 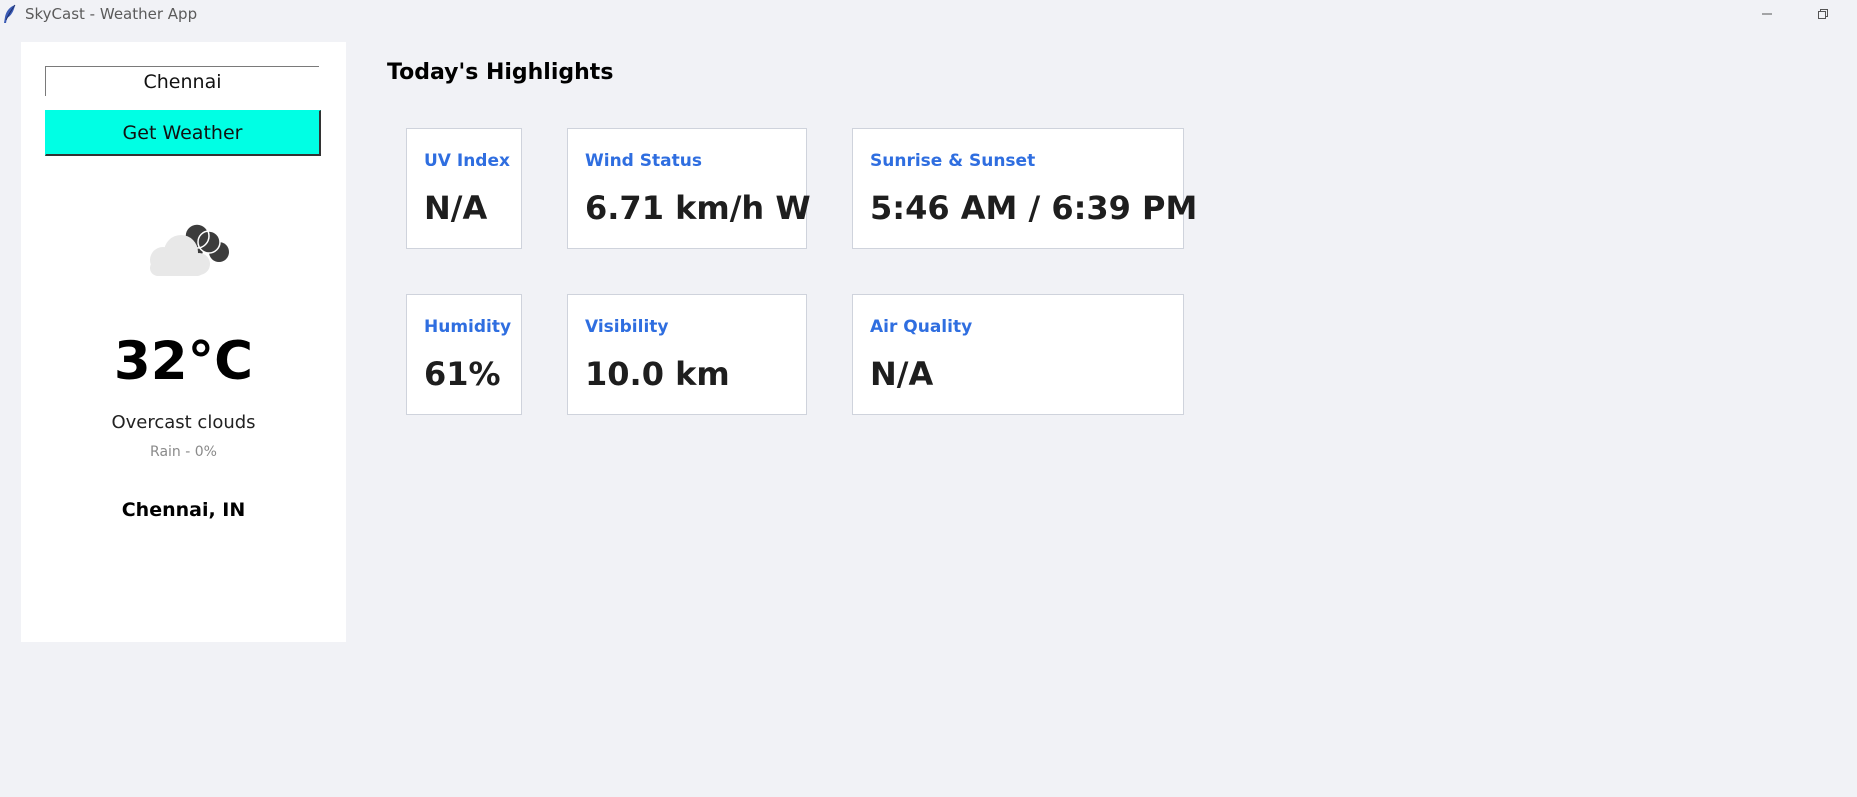 I want to click on card-label: Visibility, so click(x=627, y=327).